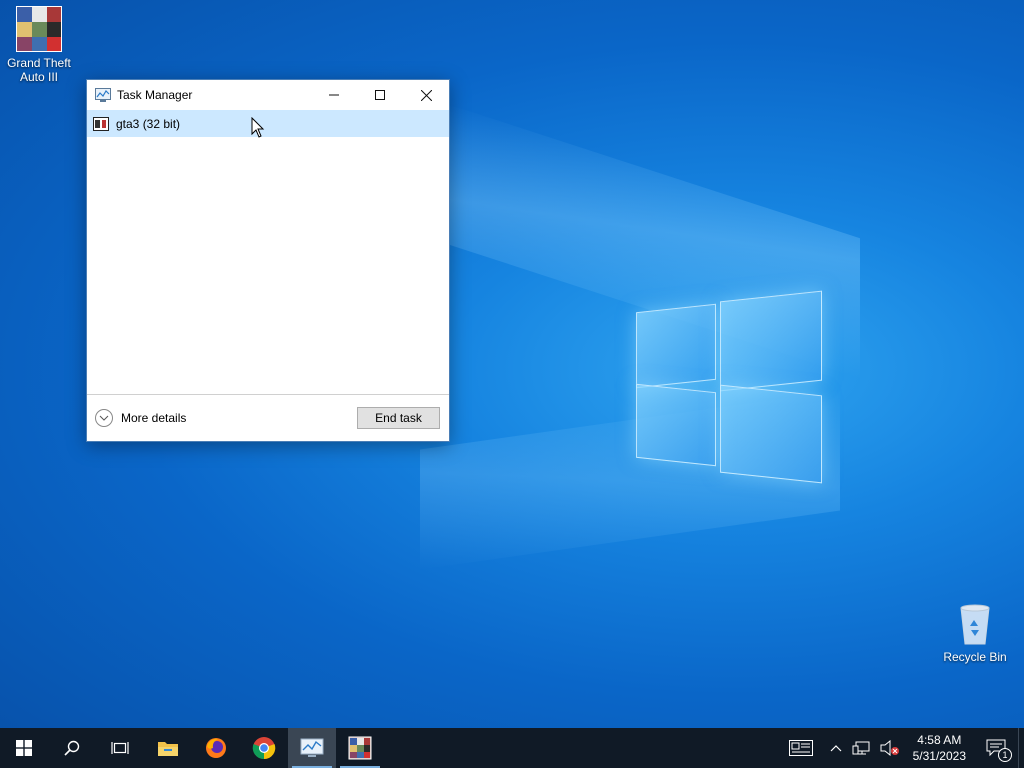 The height and width of the screenshot is (768, 1024). What do you see at coordinates (730, 387) in the screenshot?
I see `windows-wallpaper-logo` at bounding box center [730, 387].